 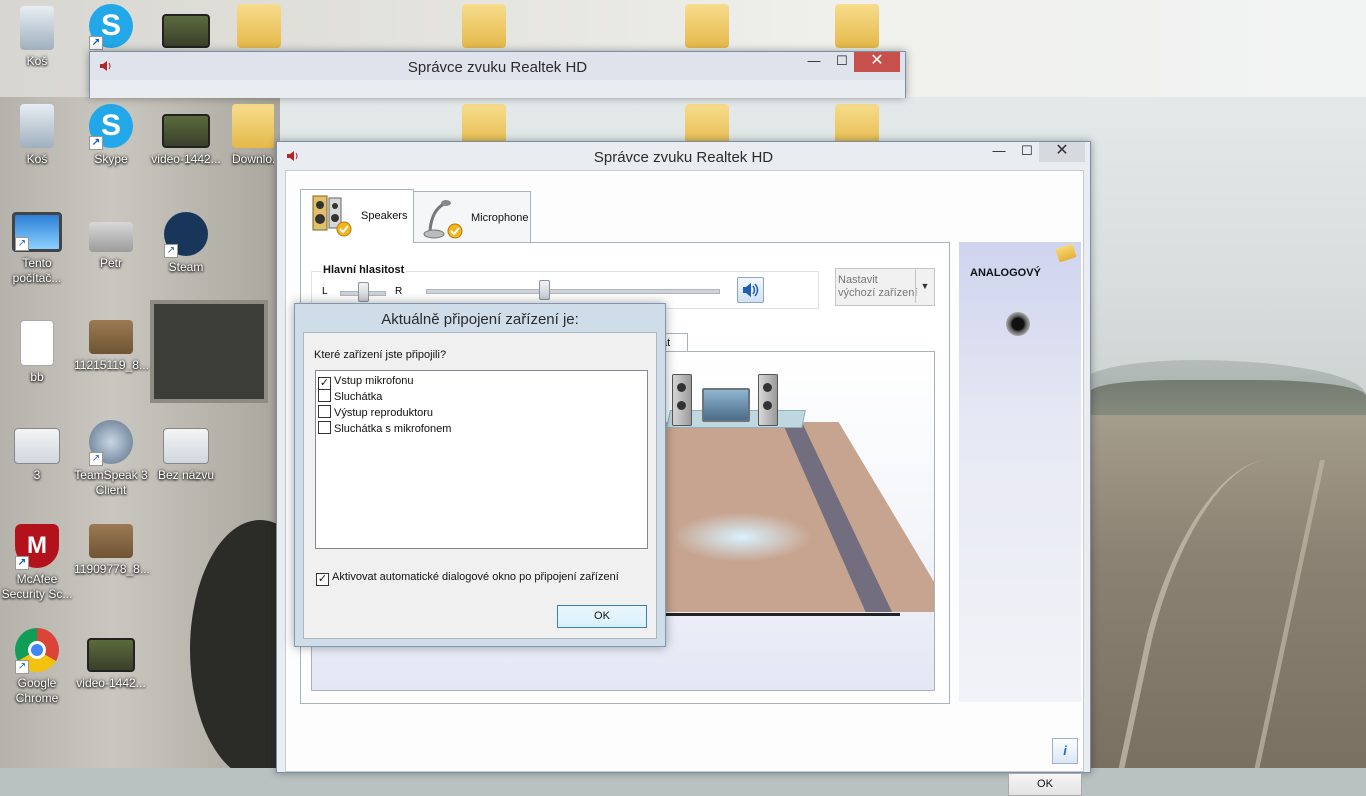 I want to click on back-close-button: ✕, so click(x=877, y=62).